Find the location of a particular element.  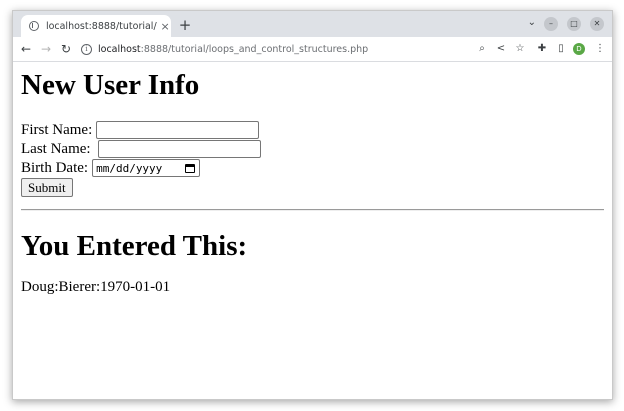

forward-button: → is located at coordinates (46, 49).